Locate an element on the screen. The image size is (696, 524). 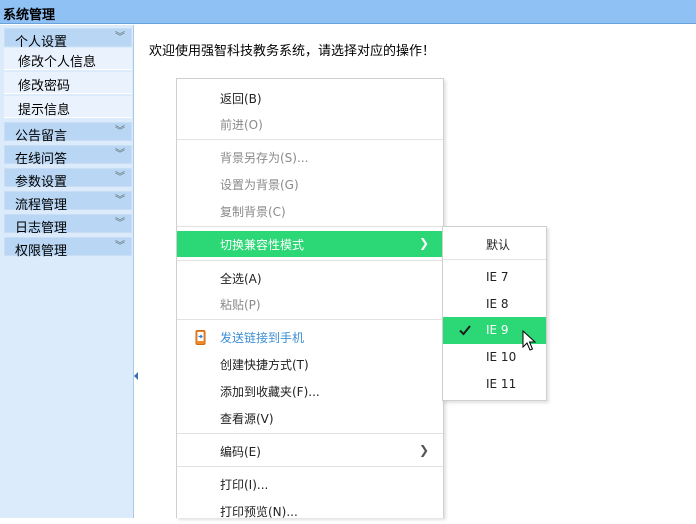
menu-item-compat-mode: 切换兼容性模式 ❯ is located at coordinates (310, 244).